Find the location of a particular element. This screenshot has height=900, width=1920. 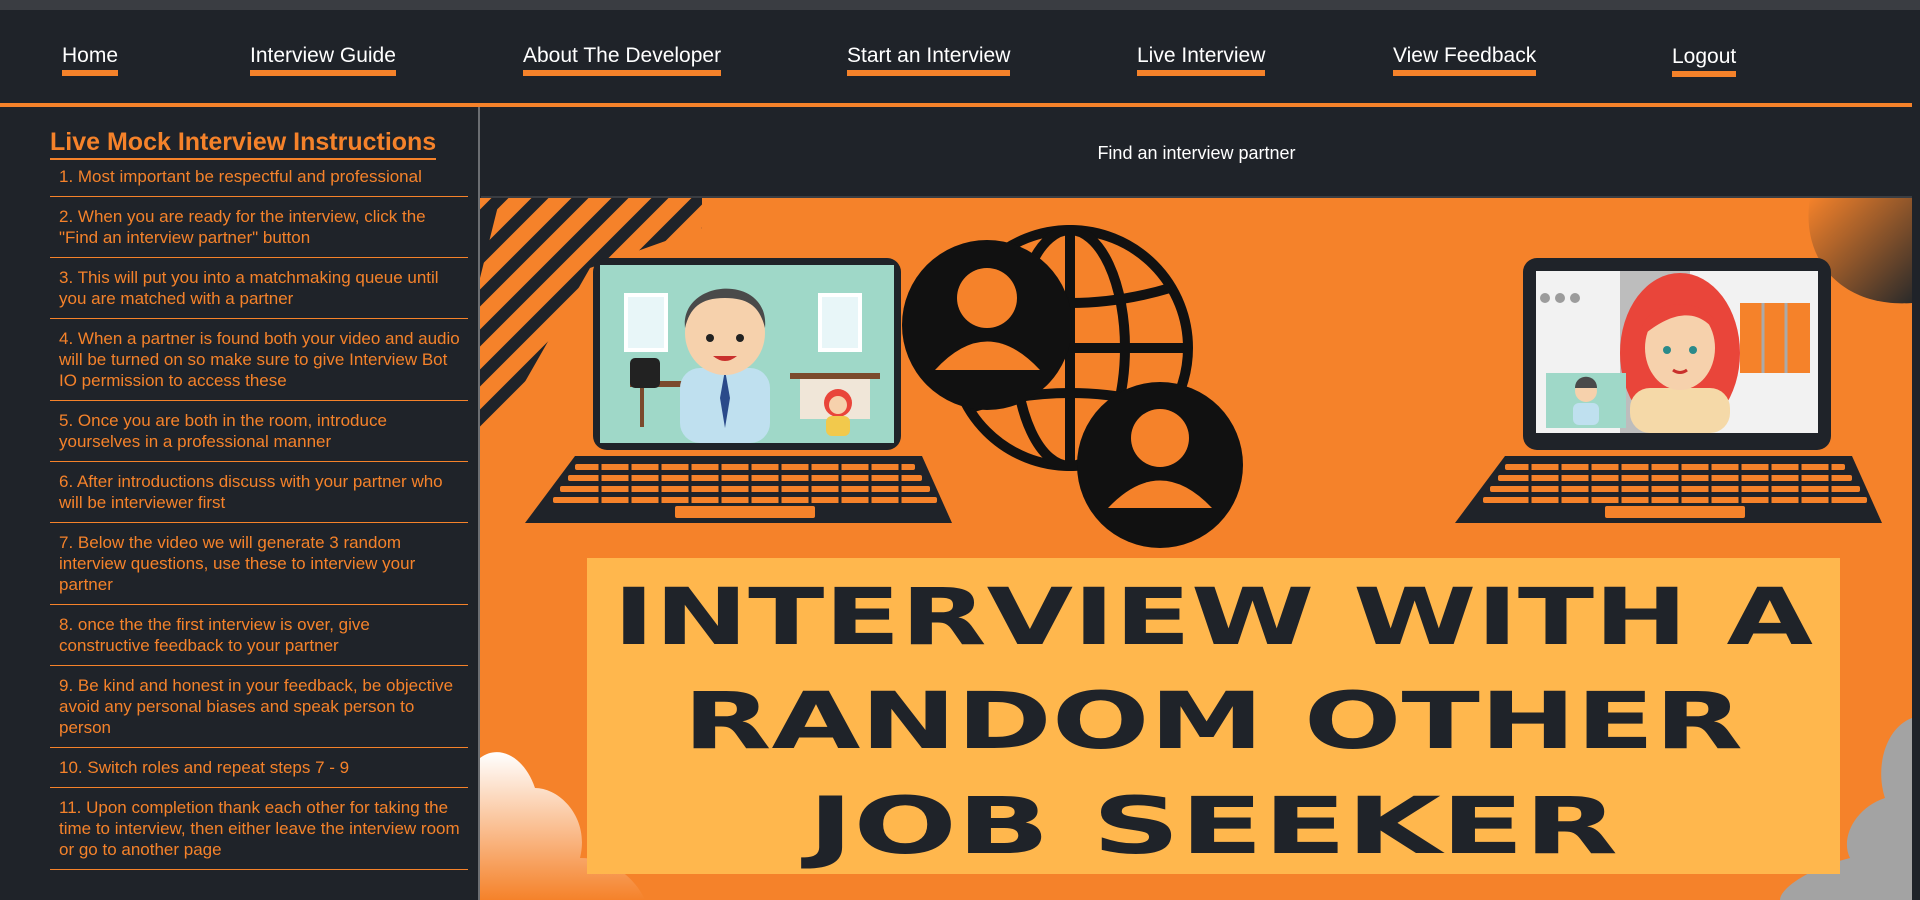

instruction-step: 10. Switch roles and repeat steps 7 - 9 is located at coordinates (259, 768).